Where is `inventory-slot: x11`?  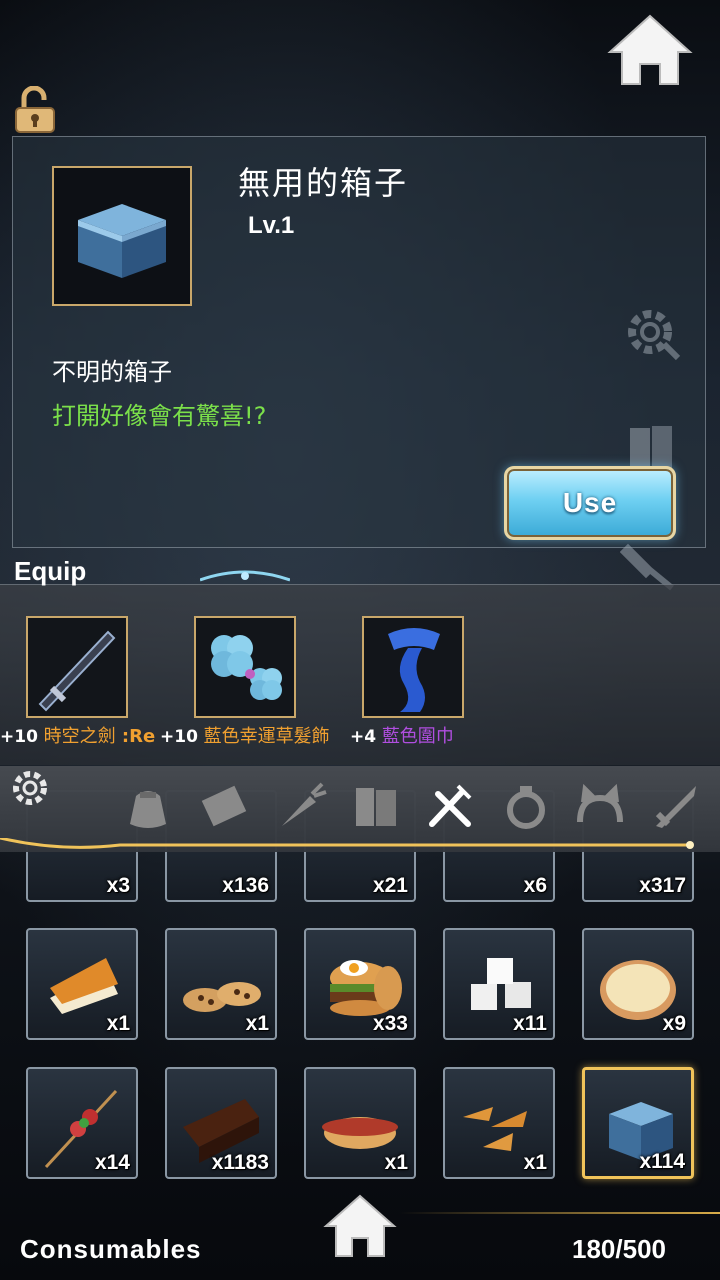
inventory-slot: x11 is located at coordinates (499, 984).